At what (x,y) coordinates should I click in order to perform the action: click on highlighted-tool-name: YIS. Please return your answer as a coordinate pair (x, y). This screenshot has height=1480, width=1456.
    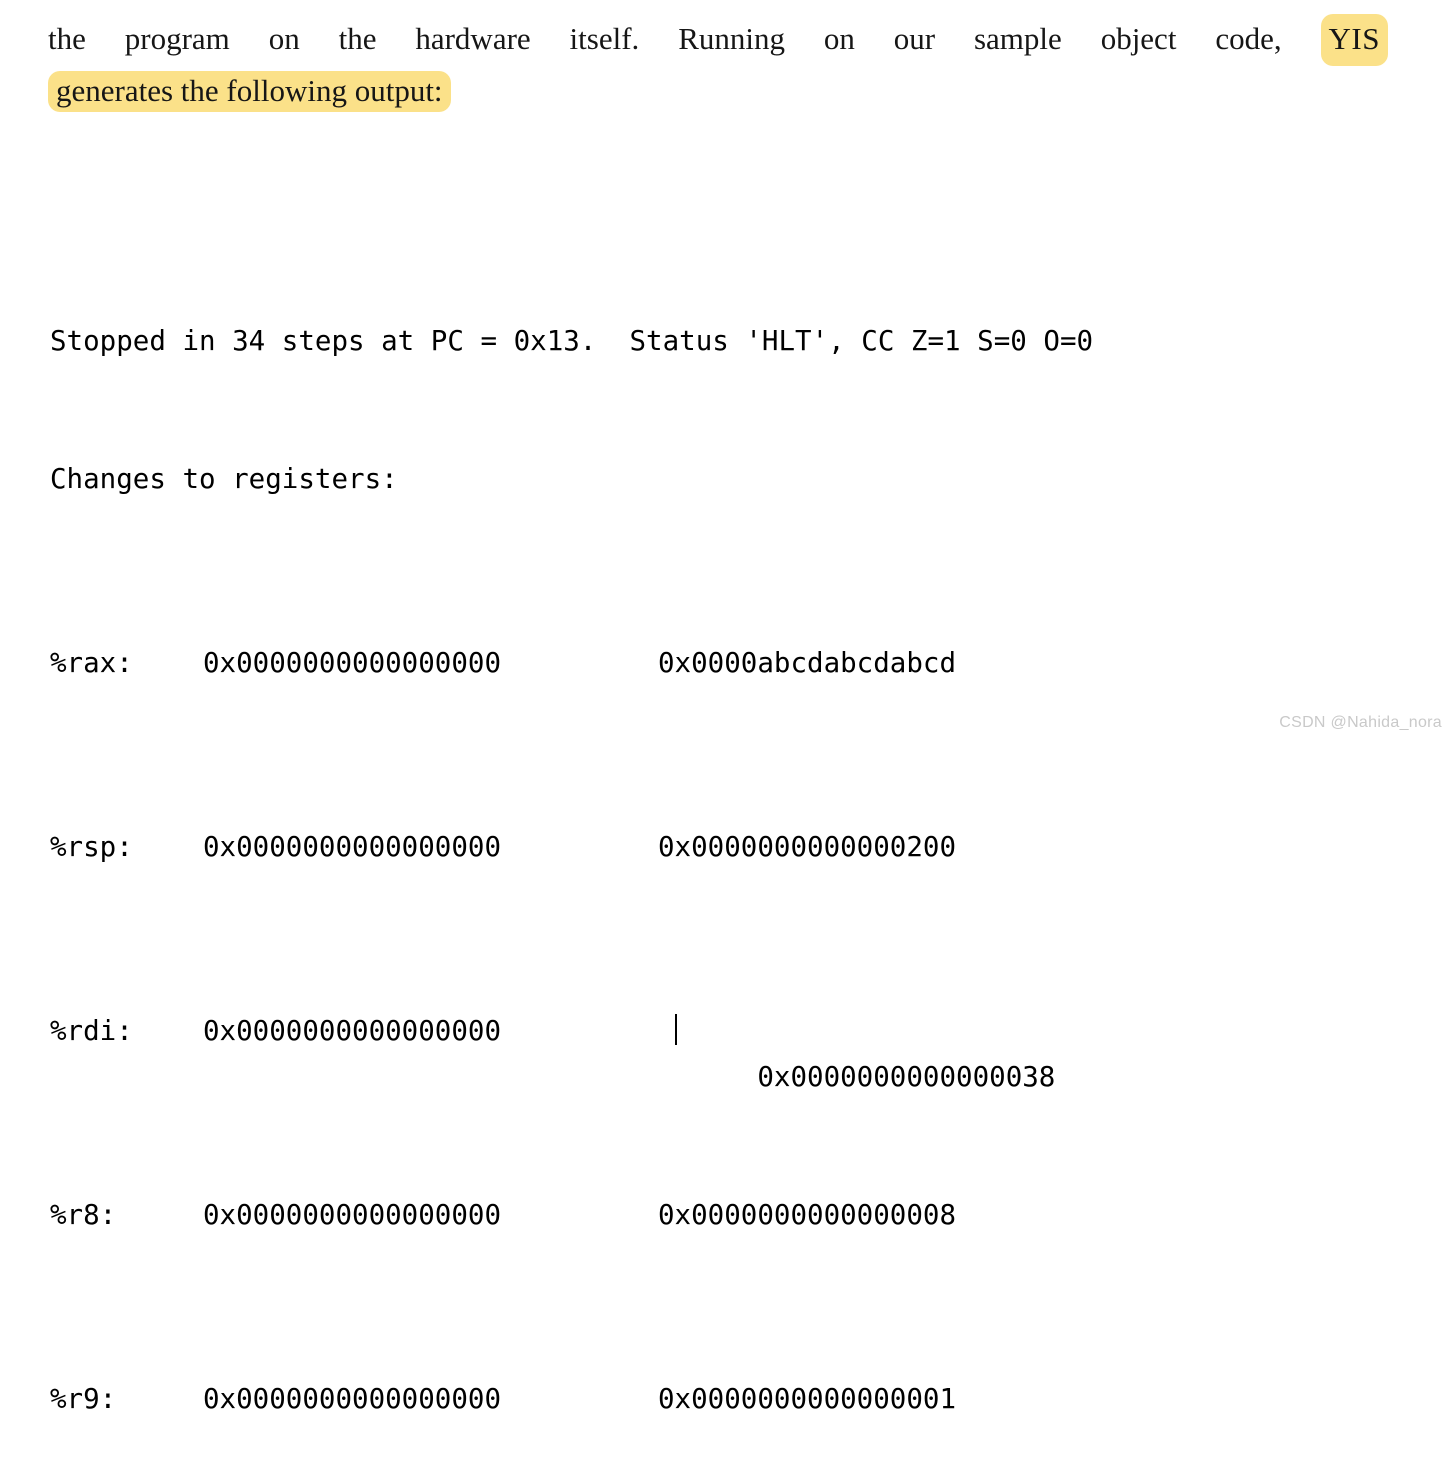
    Looking at the image, I should click on (1354, 40).